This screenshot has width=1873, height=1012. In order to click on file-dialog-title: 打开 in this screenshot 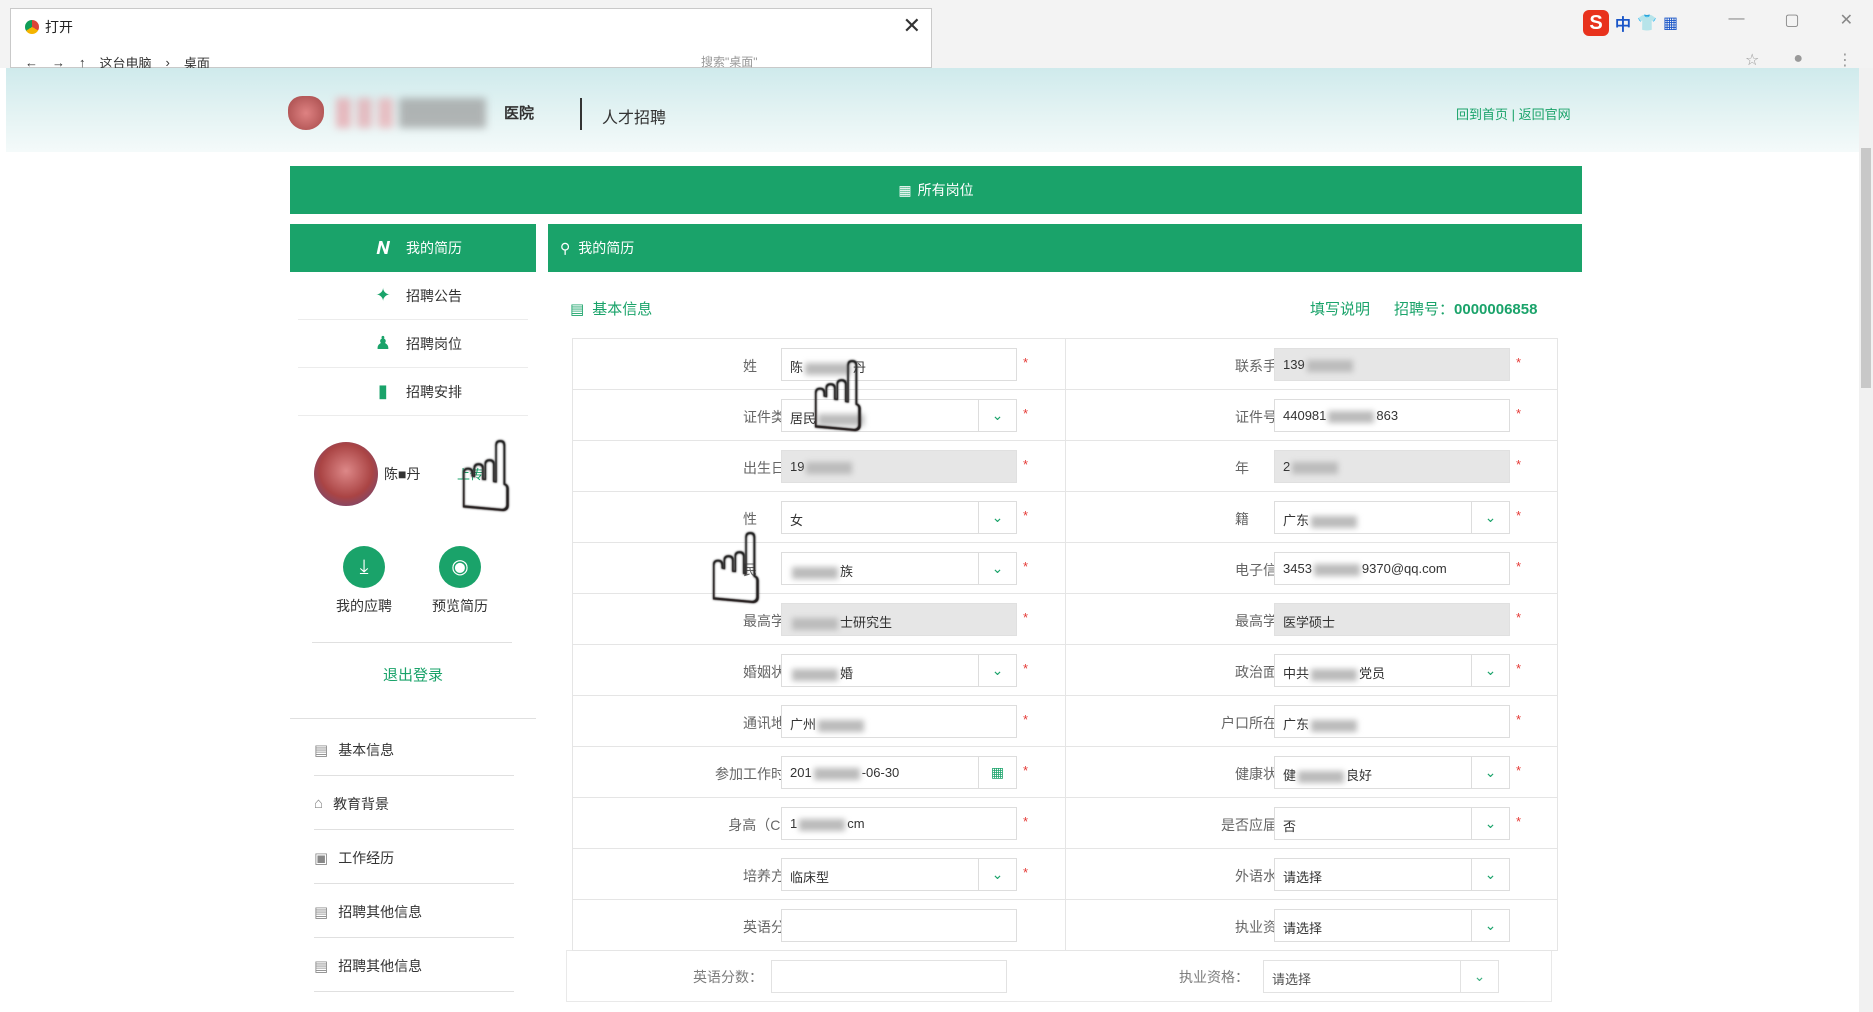, I will do `click(49, 27)`.